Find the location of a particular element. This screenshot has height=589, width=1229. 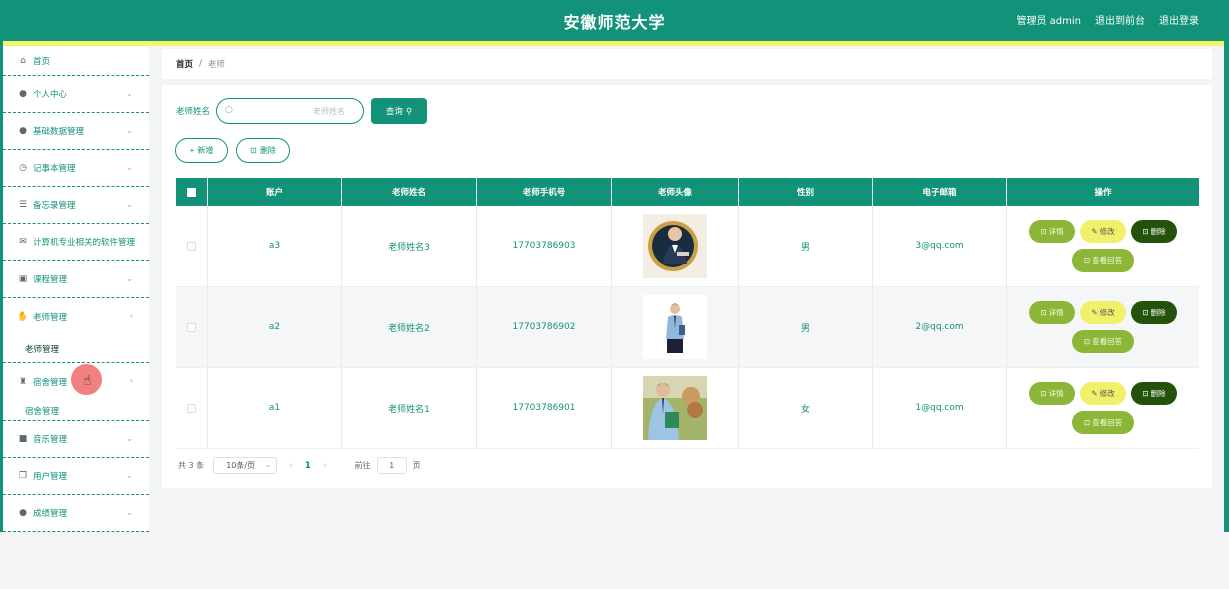

name-cell: 老师姓名2 is located at coordinates (409, 327).